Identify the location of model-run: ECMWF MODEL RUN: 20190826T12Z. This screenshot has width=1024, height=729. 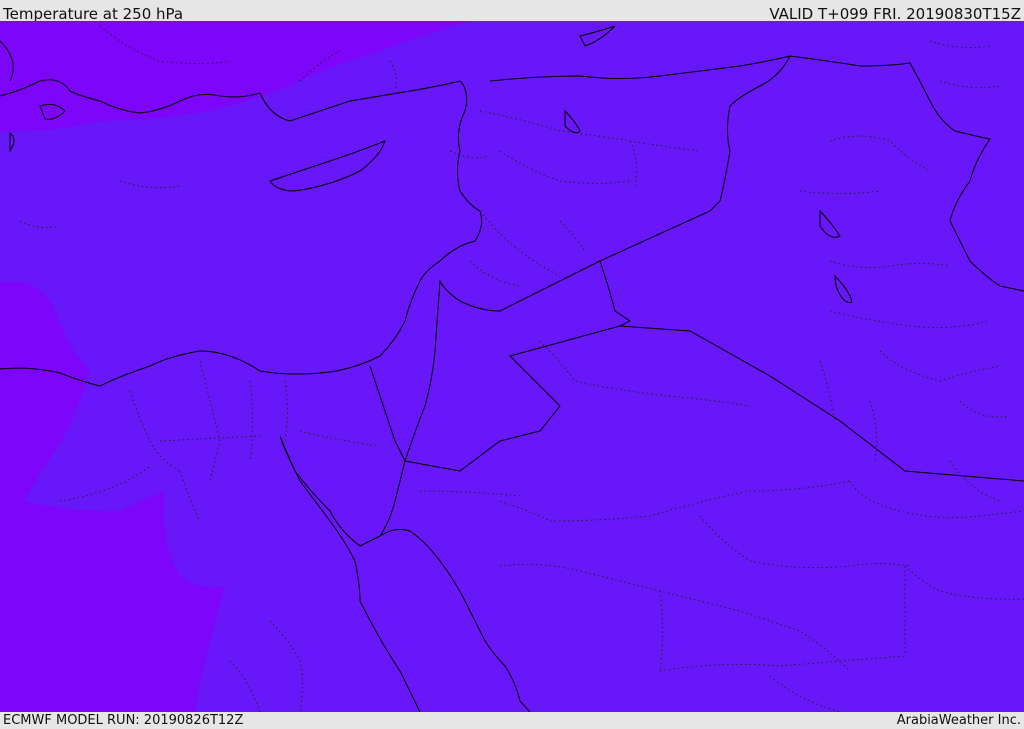
(123, 720).